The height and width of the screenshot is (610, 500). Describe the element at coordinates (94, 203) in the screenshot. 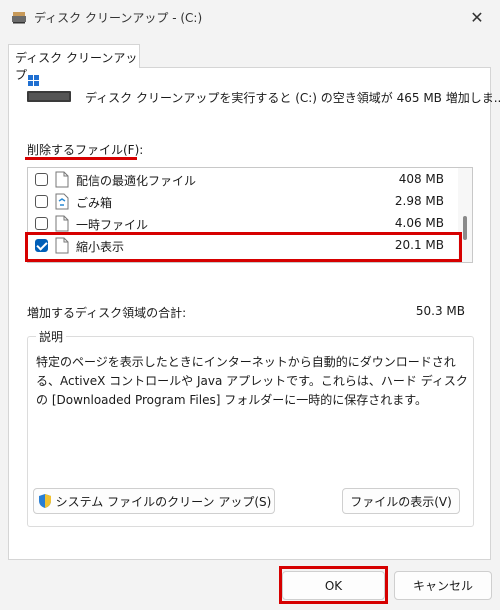

I see `file-name: ごみ箱` at that location.